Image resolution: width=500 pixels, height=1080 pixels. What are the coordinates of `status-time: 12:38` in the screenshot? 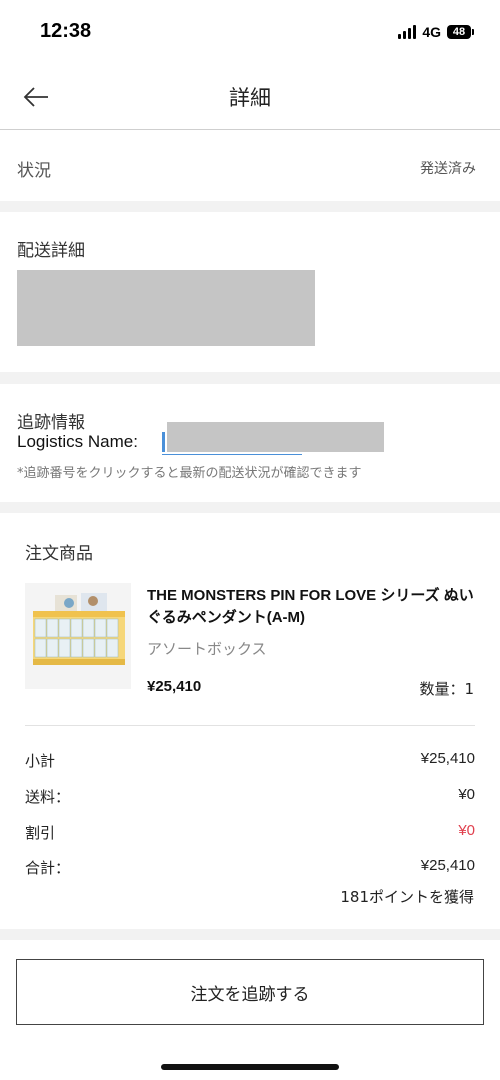 It's located at (66, 31).